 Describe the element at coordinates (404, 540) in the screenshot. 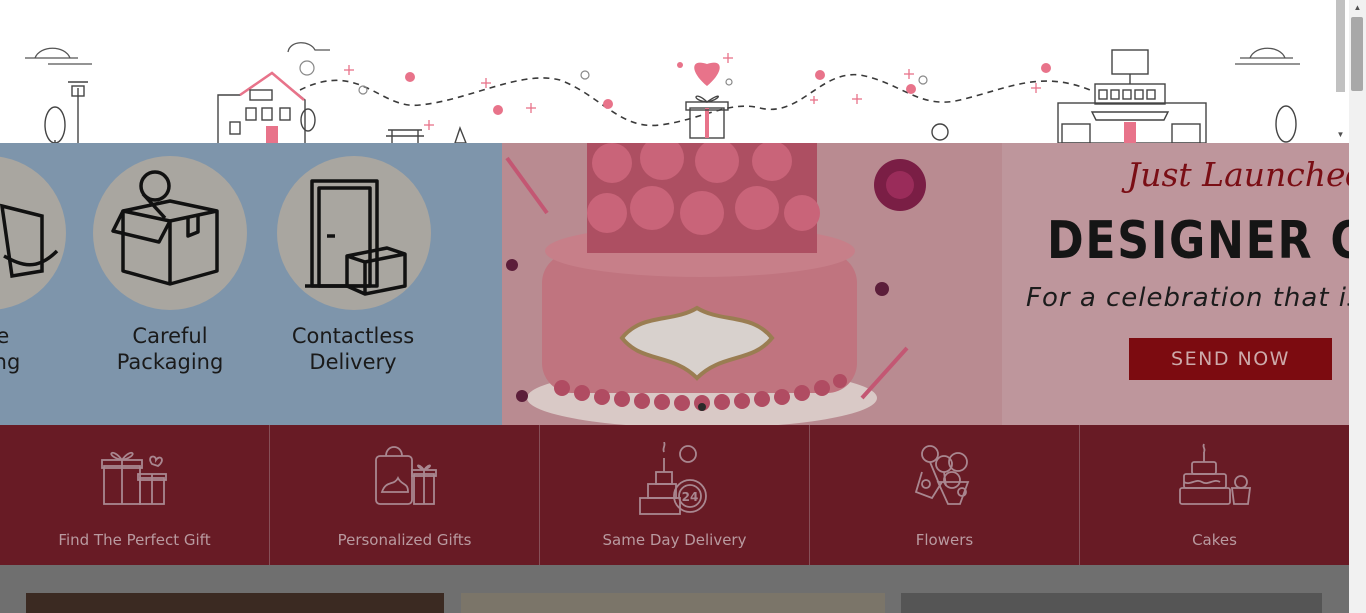

I see `category-label: Personalized Gifts` at that location.